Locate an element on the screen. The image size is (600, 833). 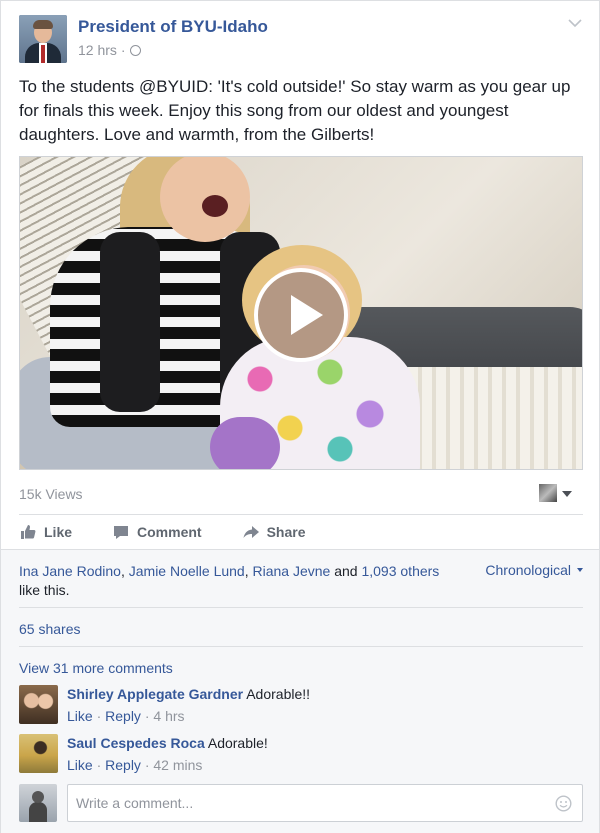
like-suffix: like this. is located at coordinates (44, 590).